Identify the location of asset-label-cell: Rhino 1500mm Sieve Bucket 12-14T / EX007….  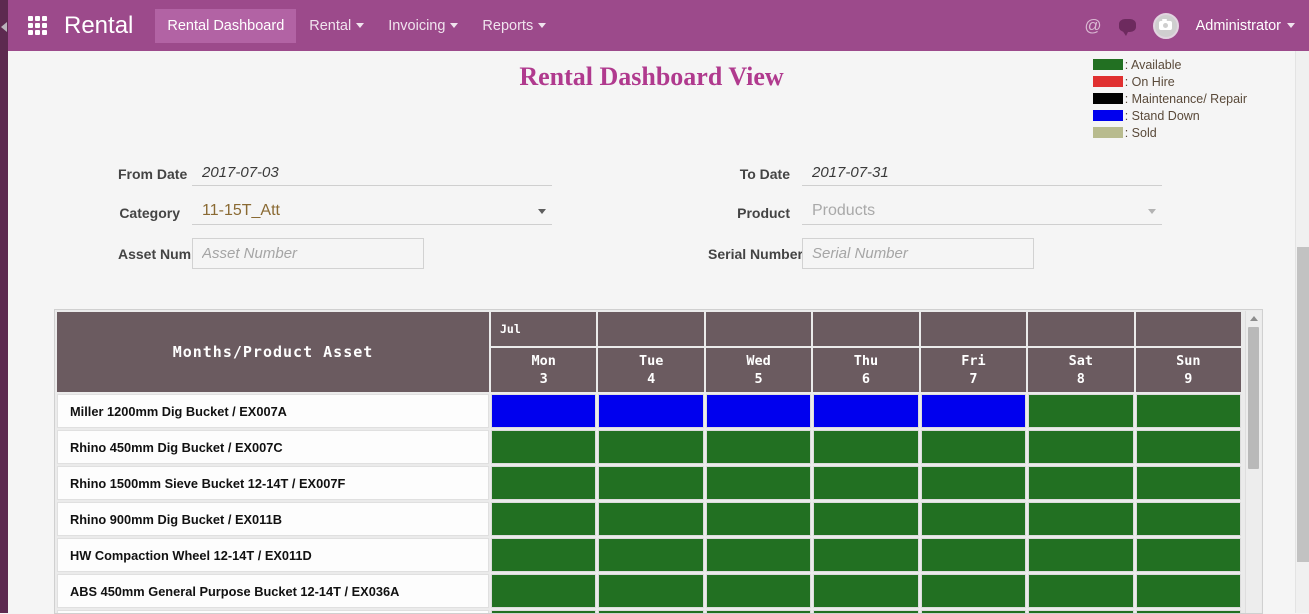
(273, 483).